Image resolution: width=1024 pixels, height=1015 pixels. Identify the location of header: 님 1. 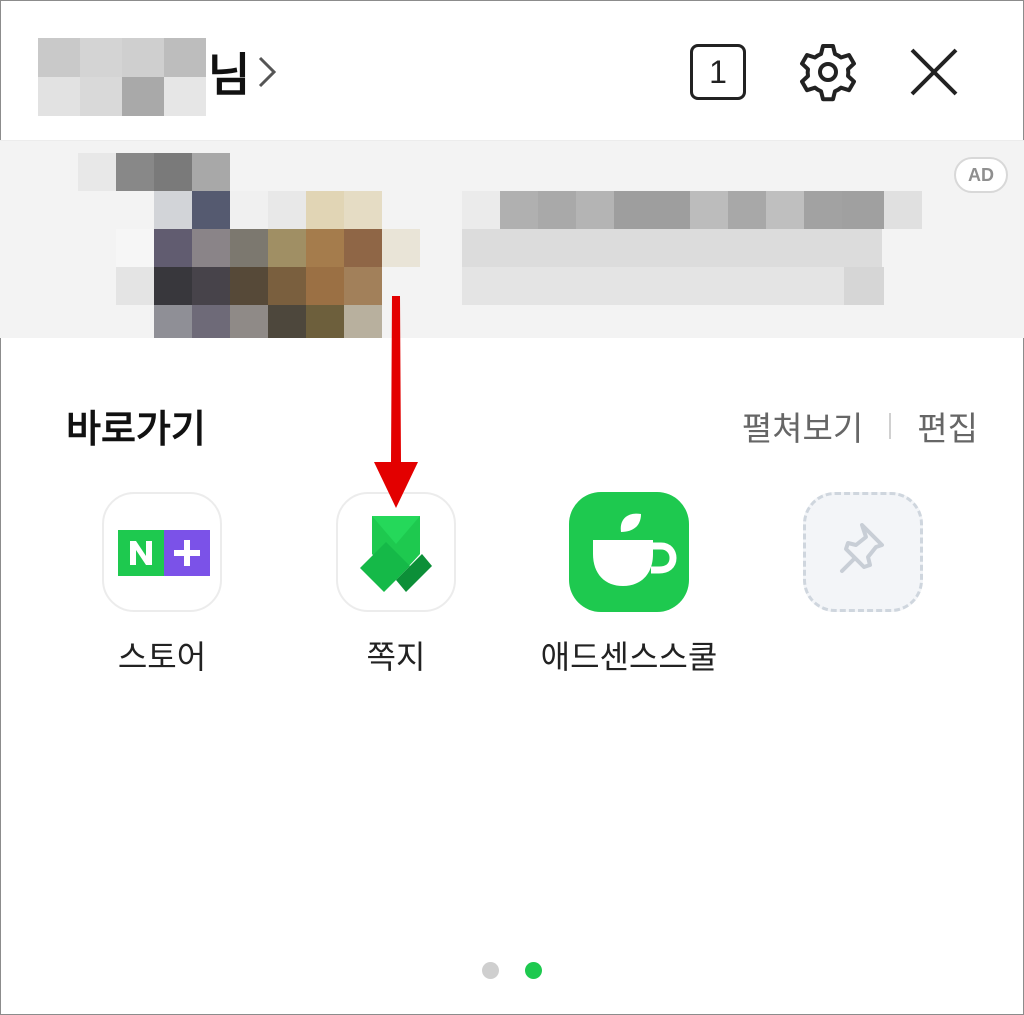
(512, 70).